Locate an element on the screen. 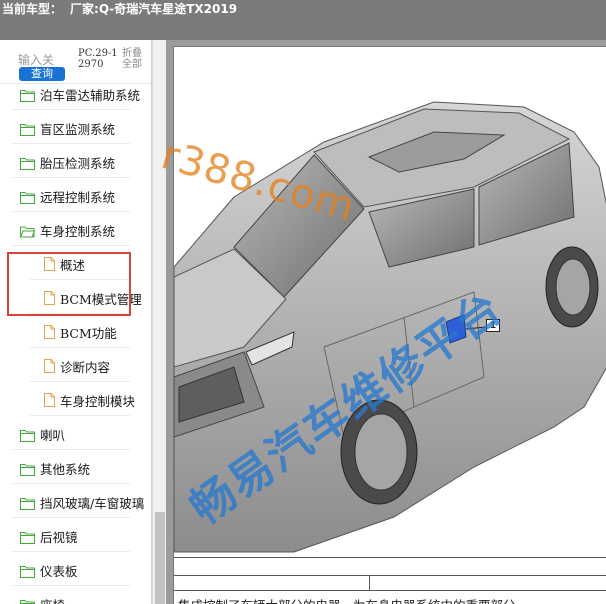 Image resolution: width=606 pixels, height=604 pixels. tree-item-label: 座椅 is located at coordinates (52, 599).